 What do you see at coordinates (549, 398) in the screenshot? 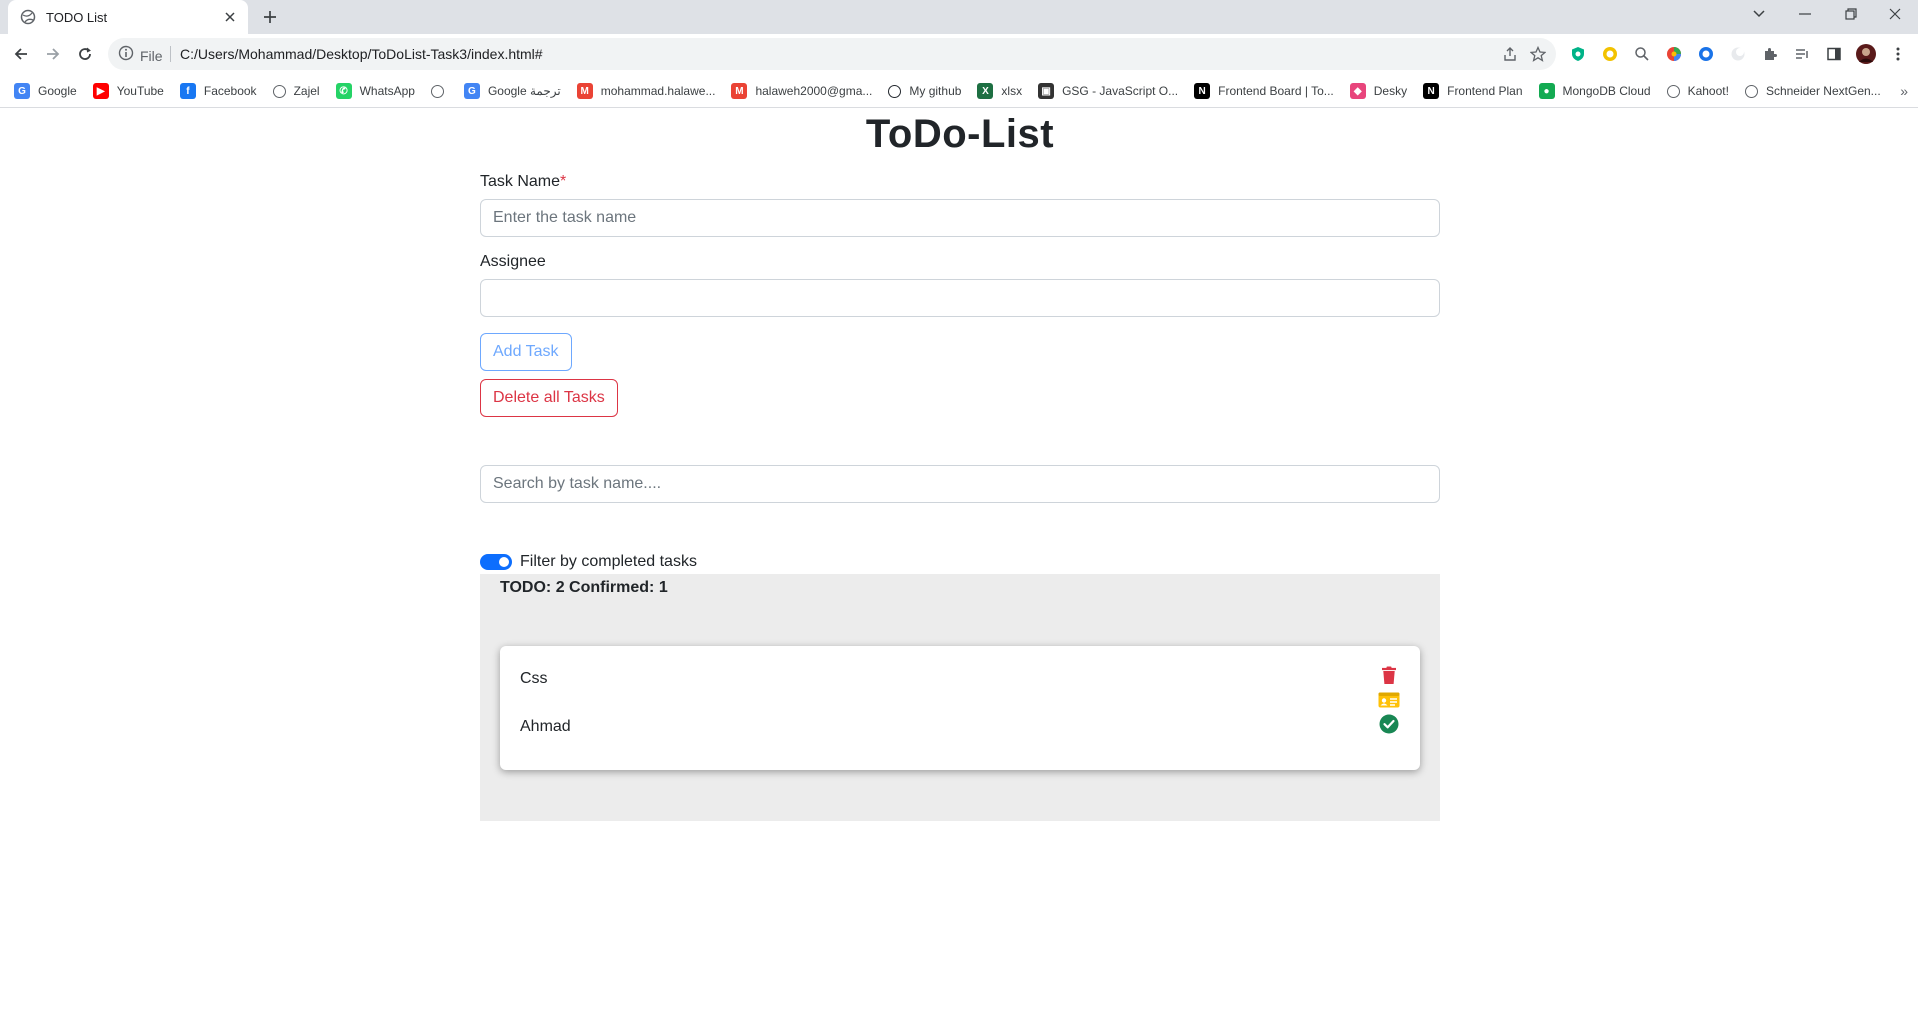
I see `delete-all-tasks-button: Delete all Tasks` at bounding box center [549, 398].